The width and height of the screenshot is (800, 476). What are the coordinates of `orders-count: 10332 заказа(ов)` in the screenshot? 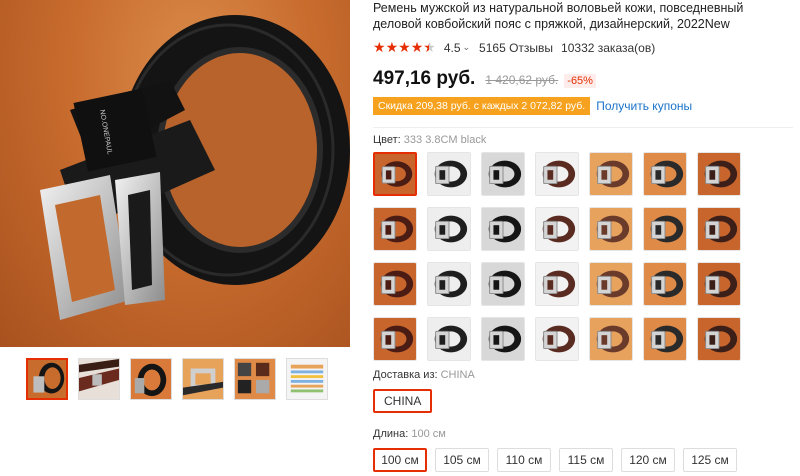 It's located at (608, 47).